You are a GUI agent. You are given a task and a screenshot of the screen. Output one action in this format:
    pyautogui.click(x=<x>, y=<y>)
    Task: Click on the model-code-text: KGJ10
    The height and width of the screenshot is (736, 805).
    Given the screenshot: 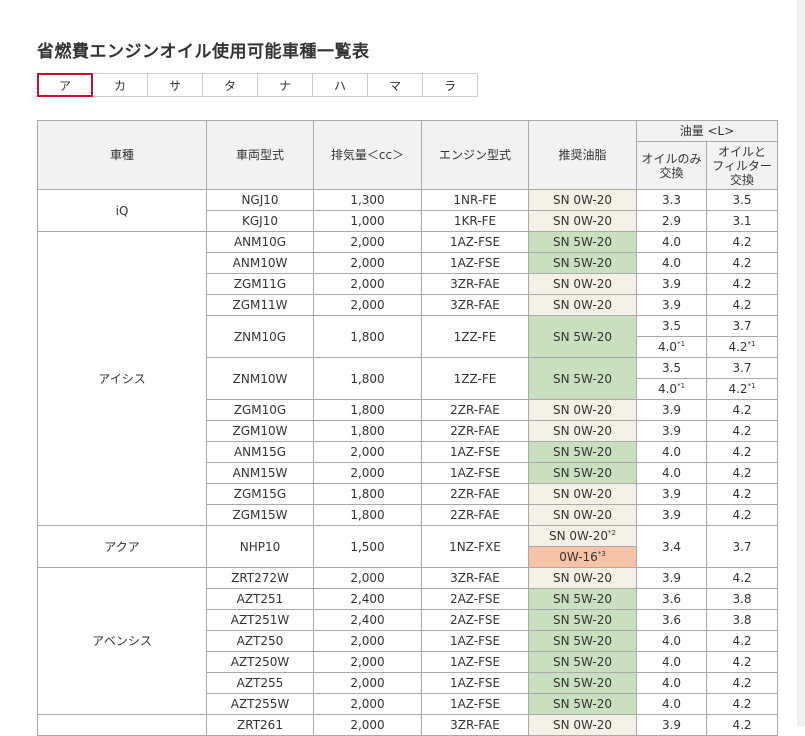 What is the action you would take?
    pyautogui.click(x=260, y=221)
    